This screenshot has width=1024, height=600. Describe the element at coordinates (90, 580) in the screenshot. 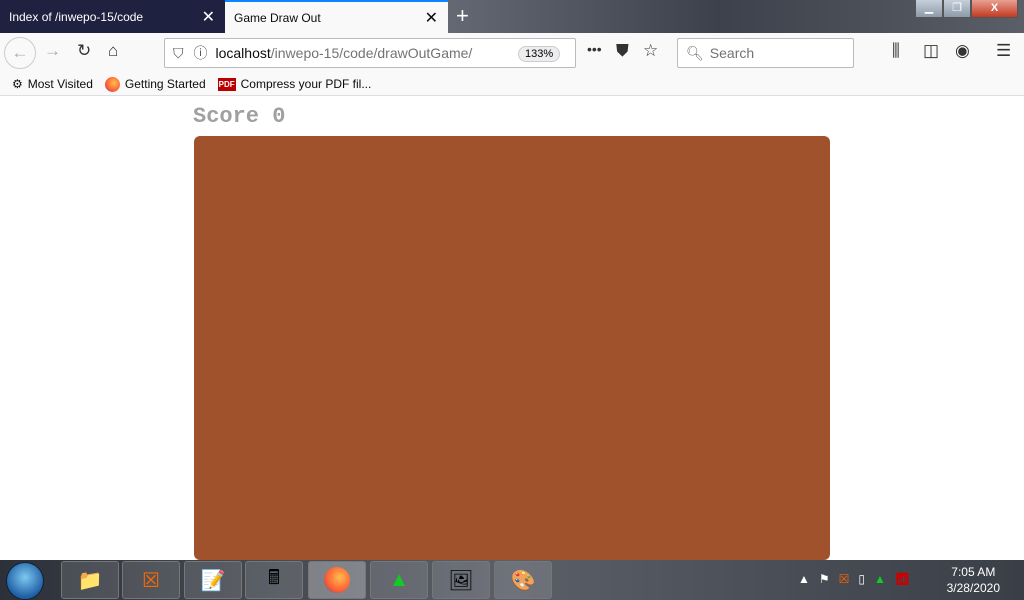

I see `explorer-icon: 📁` at that location.